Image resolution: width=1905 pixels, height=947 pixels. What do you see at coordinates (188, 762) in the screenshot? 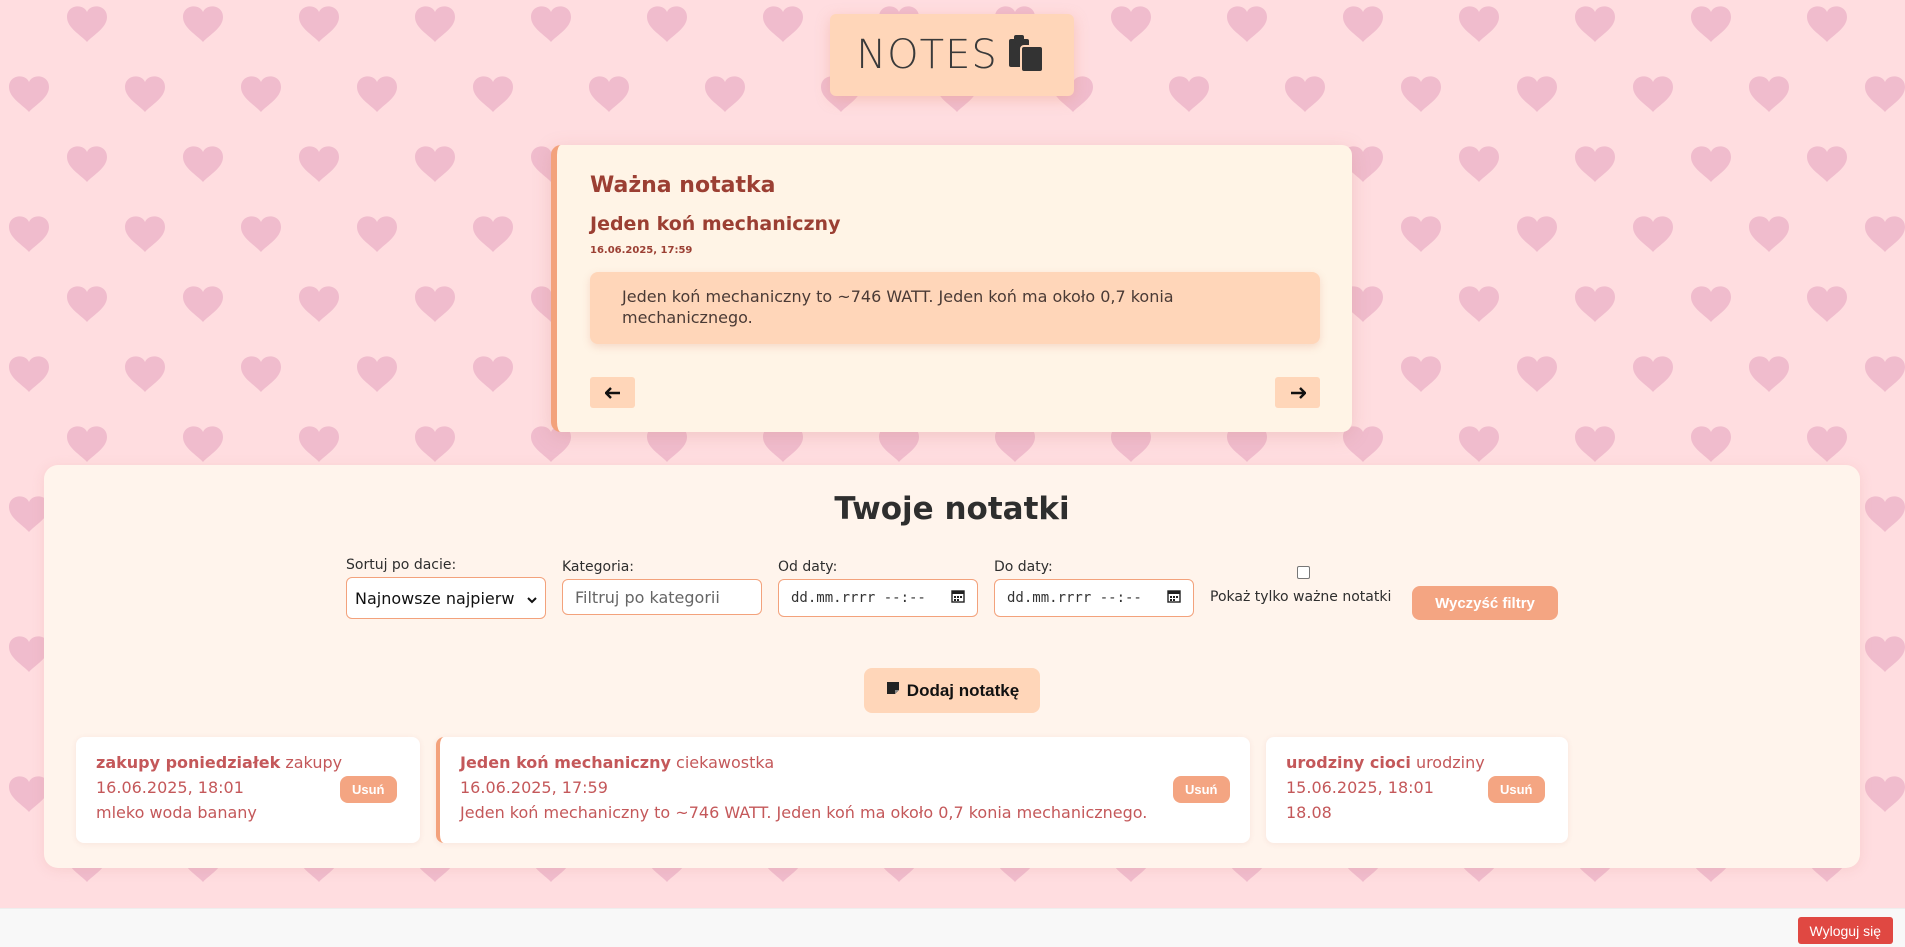
I see `note-title: zakupy poniedziałek` at bounding box center [188, 762].